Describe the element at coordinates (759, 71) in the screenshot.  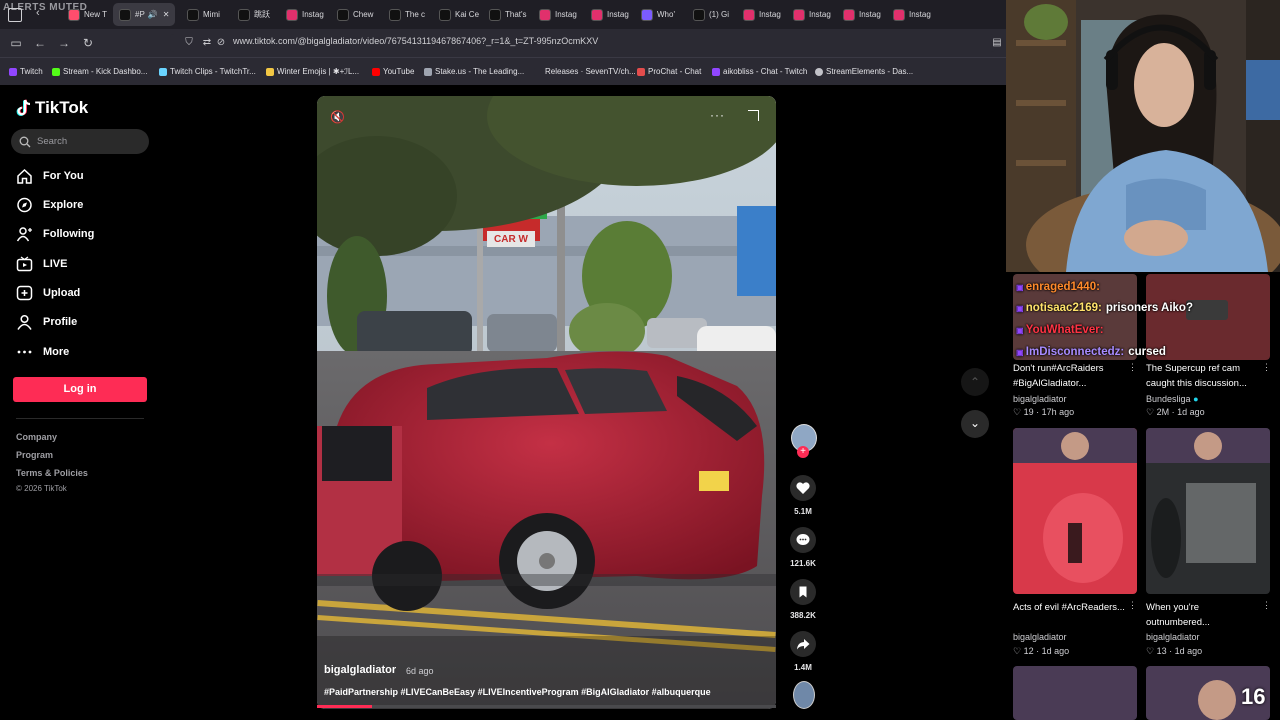
I see `bookmark-aikobliss-chat: aikobliss - Chat - Twitch` at that location.